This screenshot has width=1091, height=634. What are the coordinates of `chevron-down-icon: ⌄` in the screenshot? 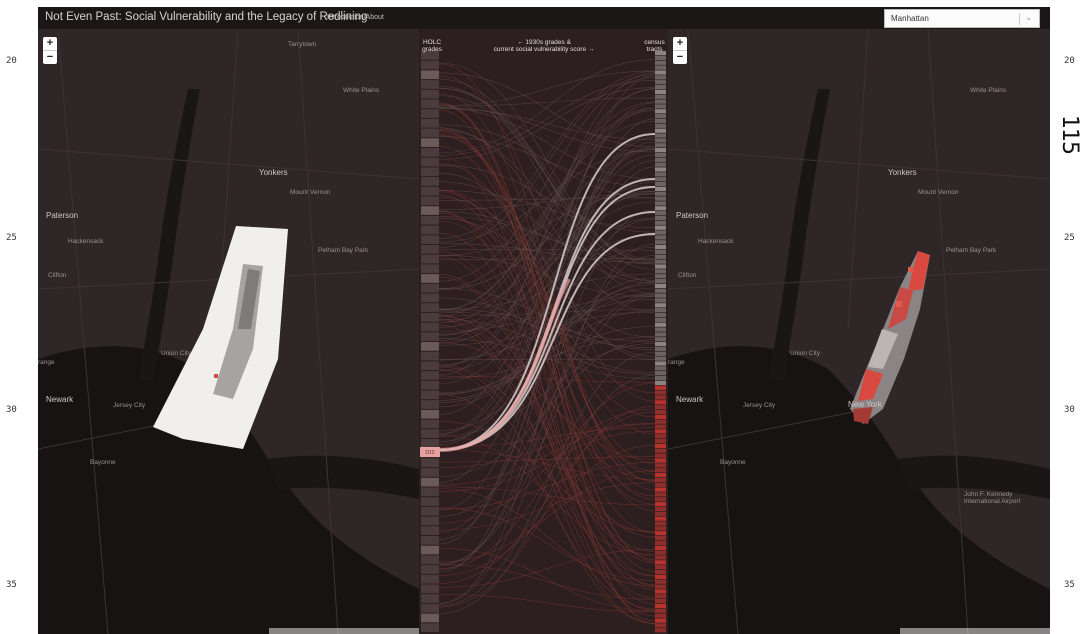 It's located at (1029, 17).